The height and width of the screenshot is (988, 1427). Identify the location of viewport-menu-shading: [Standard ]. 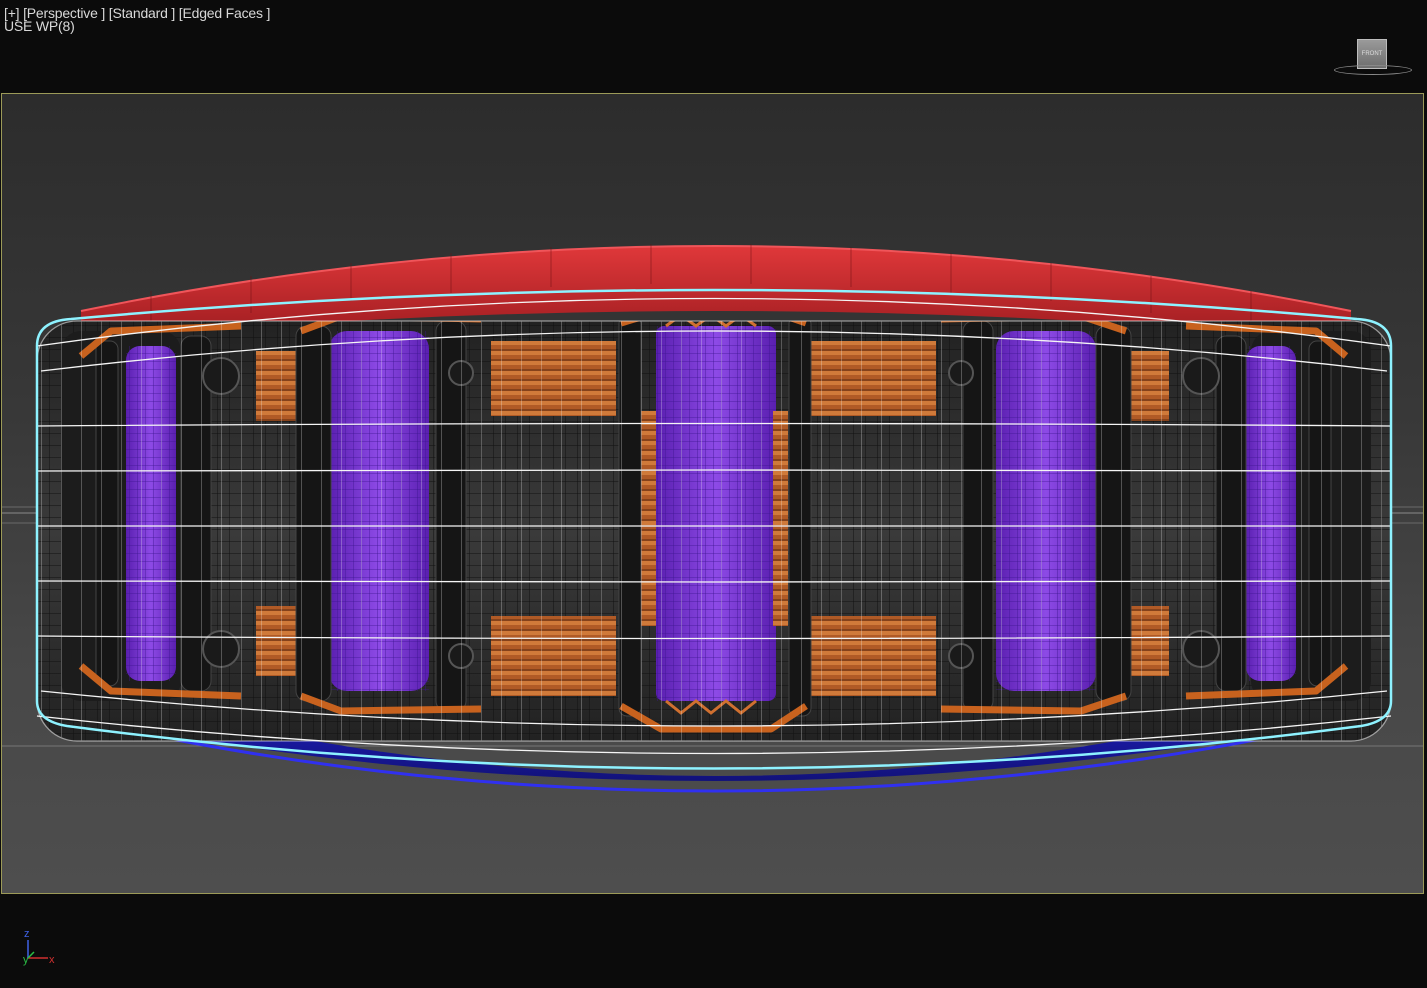
(142, 13).